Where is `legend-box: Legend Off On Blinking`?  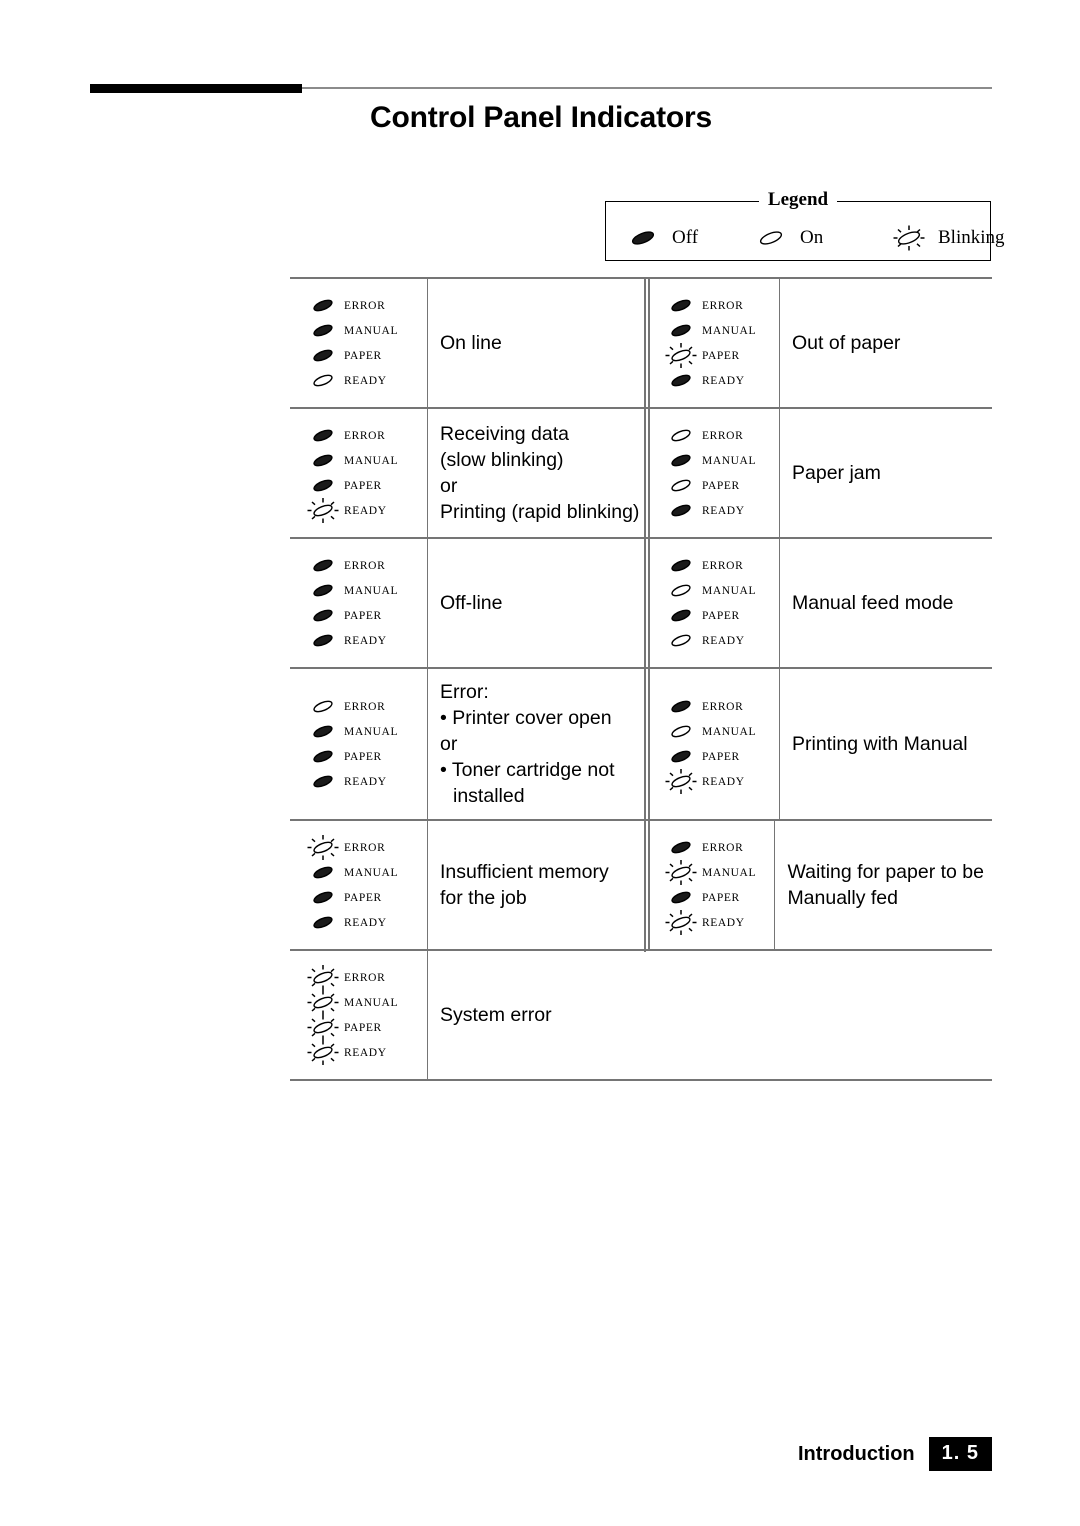 legend-box: Legend Off On Blinking is located at coordinates (805, 225).